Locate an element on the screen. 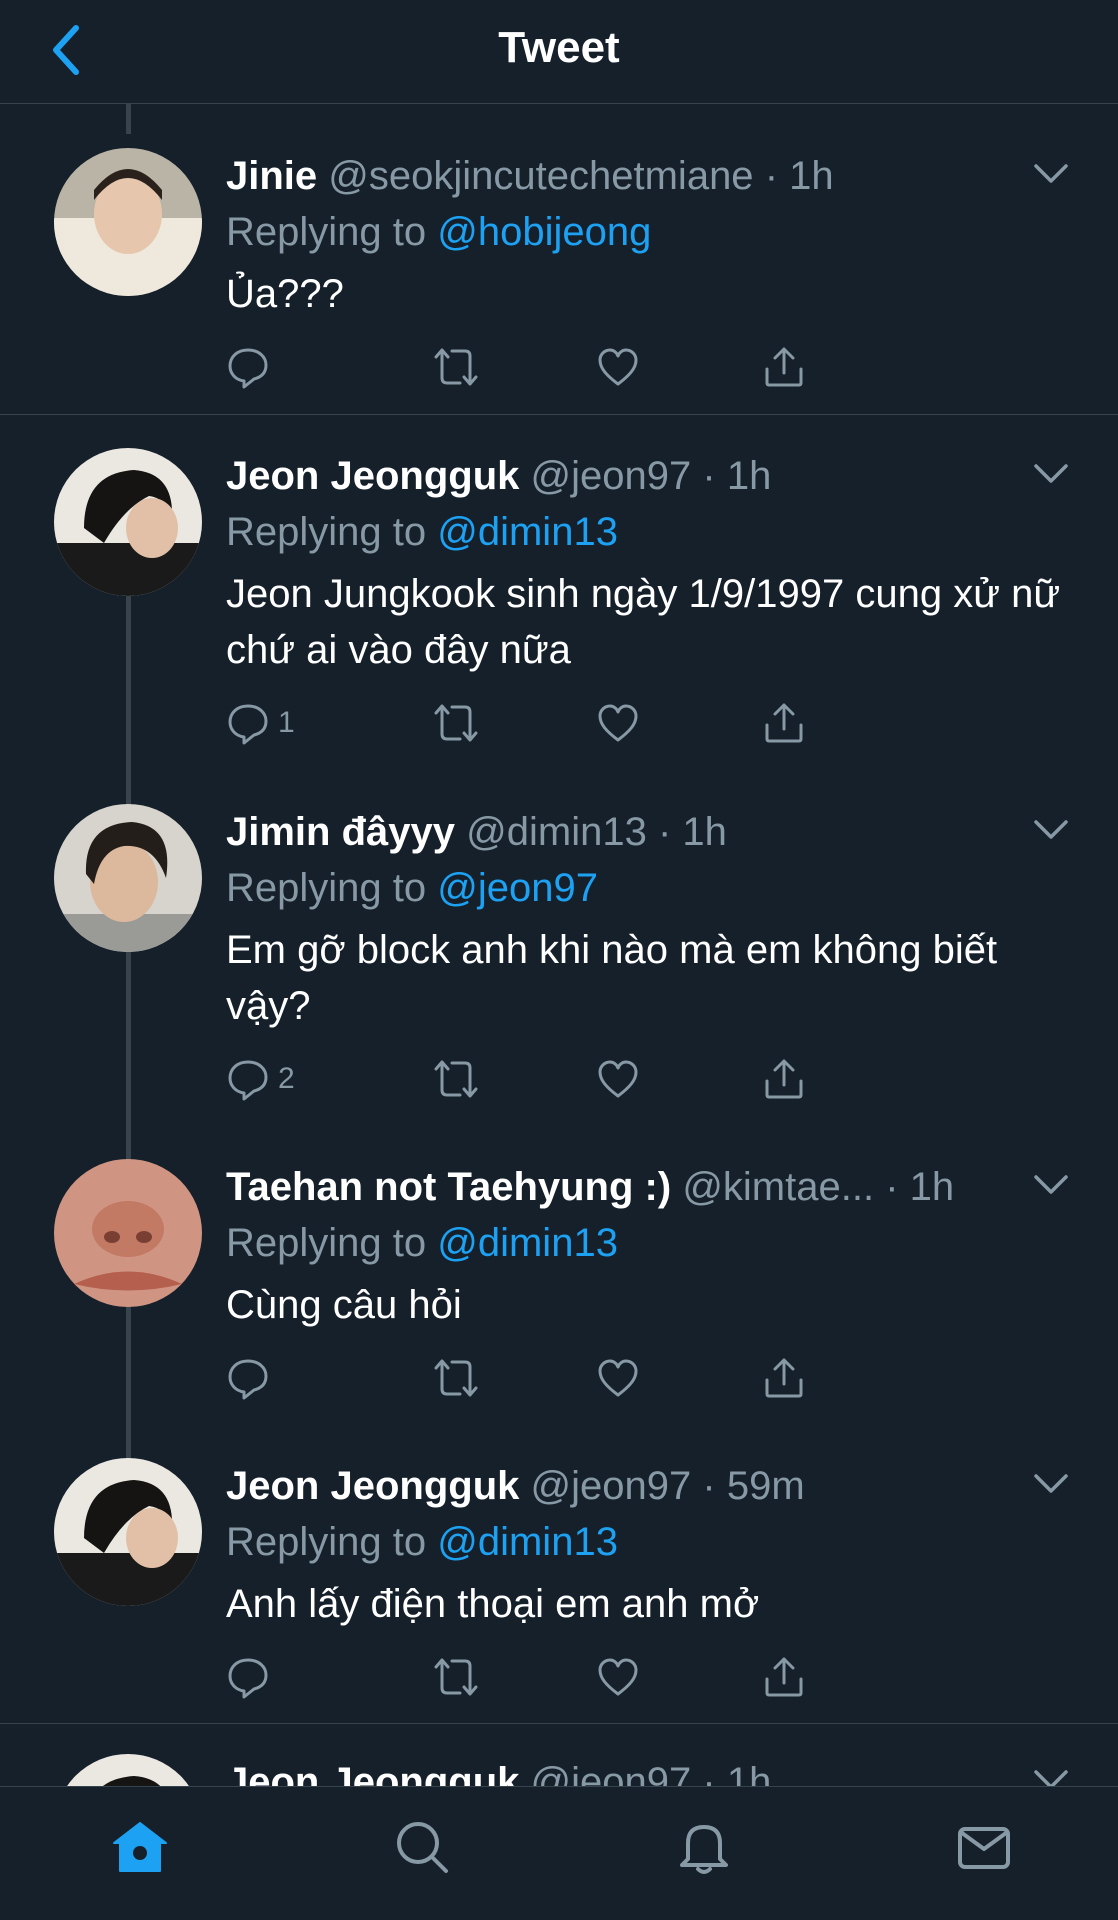  tweet-header: Jinie @seokjincutechetmiane · 1h is located at coordinates (530, 176).